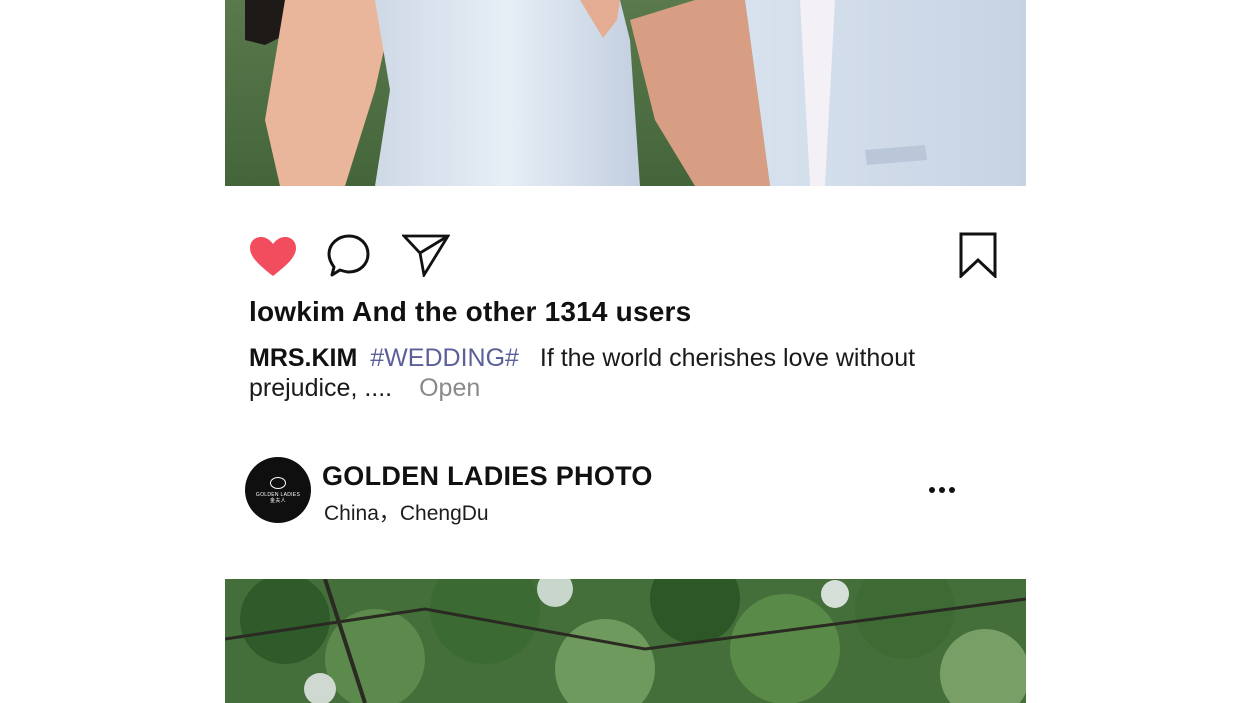  I want to click on more-icon, so click(942, 490).